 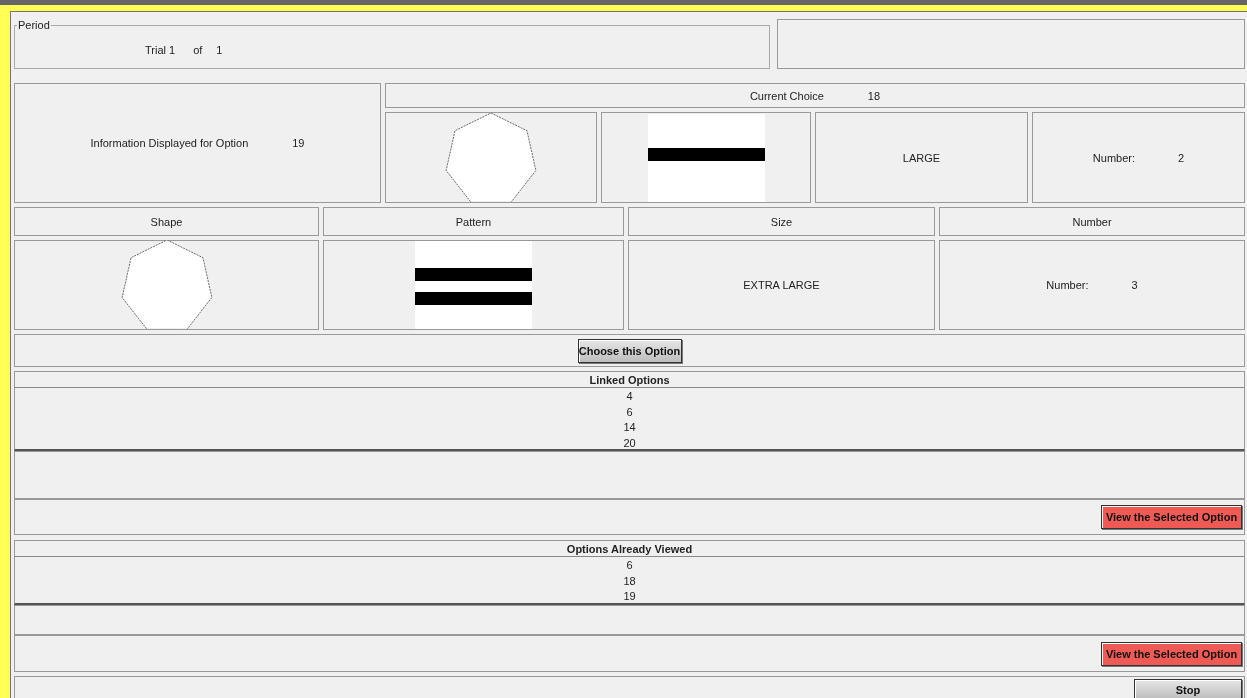 What do you see at coordinates (34, 25) in the screenshot?
I see `period-legend: Period` at bounding box center [34, 25].